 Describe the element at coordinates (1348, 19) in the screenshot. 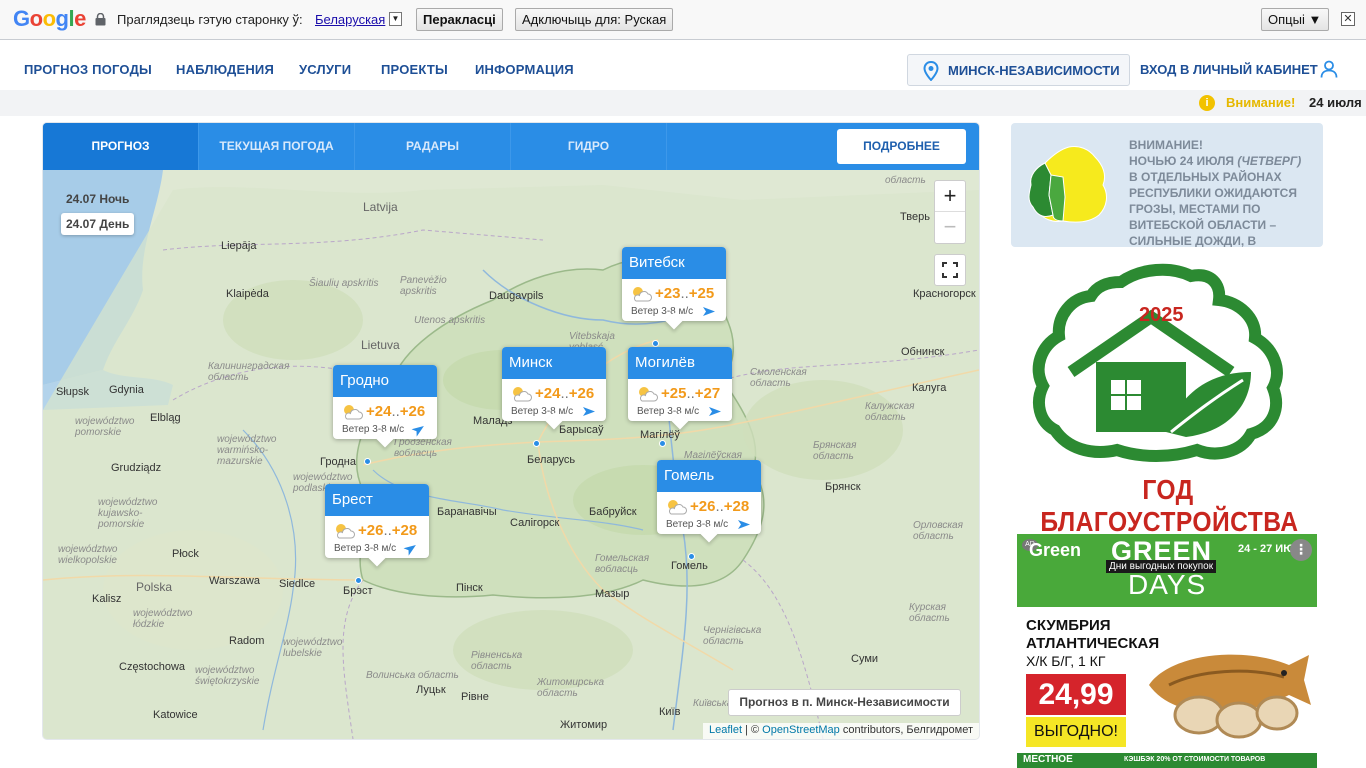

I see `close-icon: ✕` at that location.